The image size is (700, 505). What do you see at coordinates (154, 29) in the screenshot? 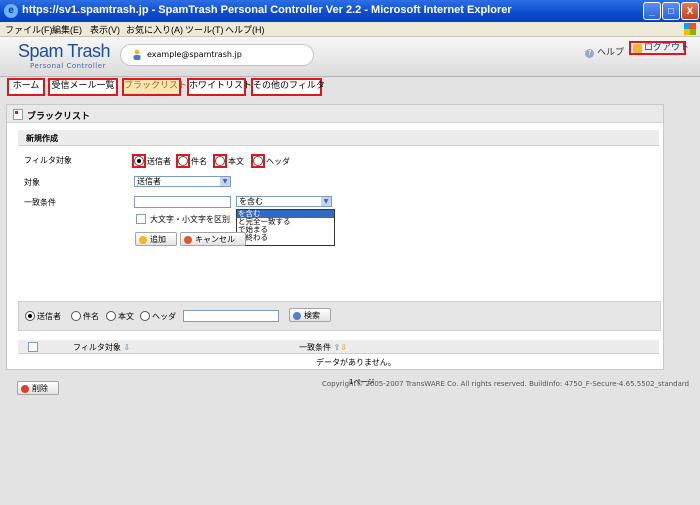
I see `menu-favorites: お気に入り(A)` at bounding box center [154, 29].